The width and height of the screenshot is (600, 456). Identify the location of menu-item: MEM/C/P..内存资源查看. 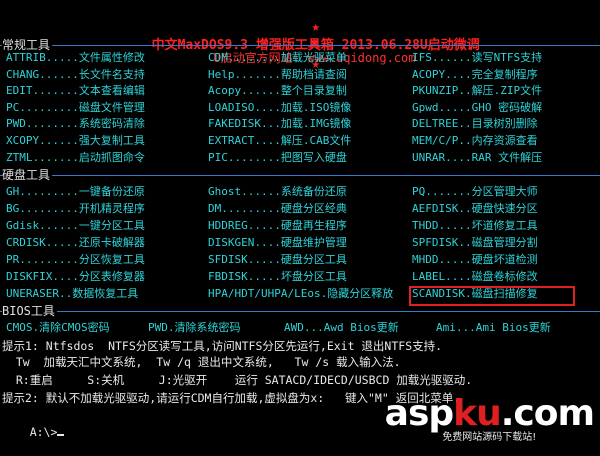
(475, 141).